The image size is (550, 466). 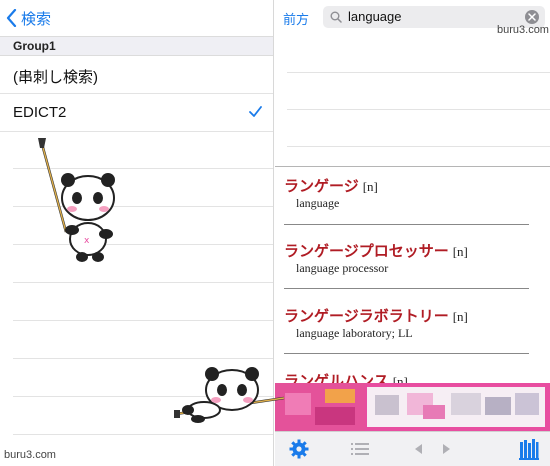 I want to click on search-input: language, so click(x=375, y=16).